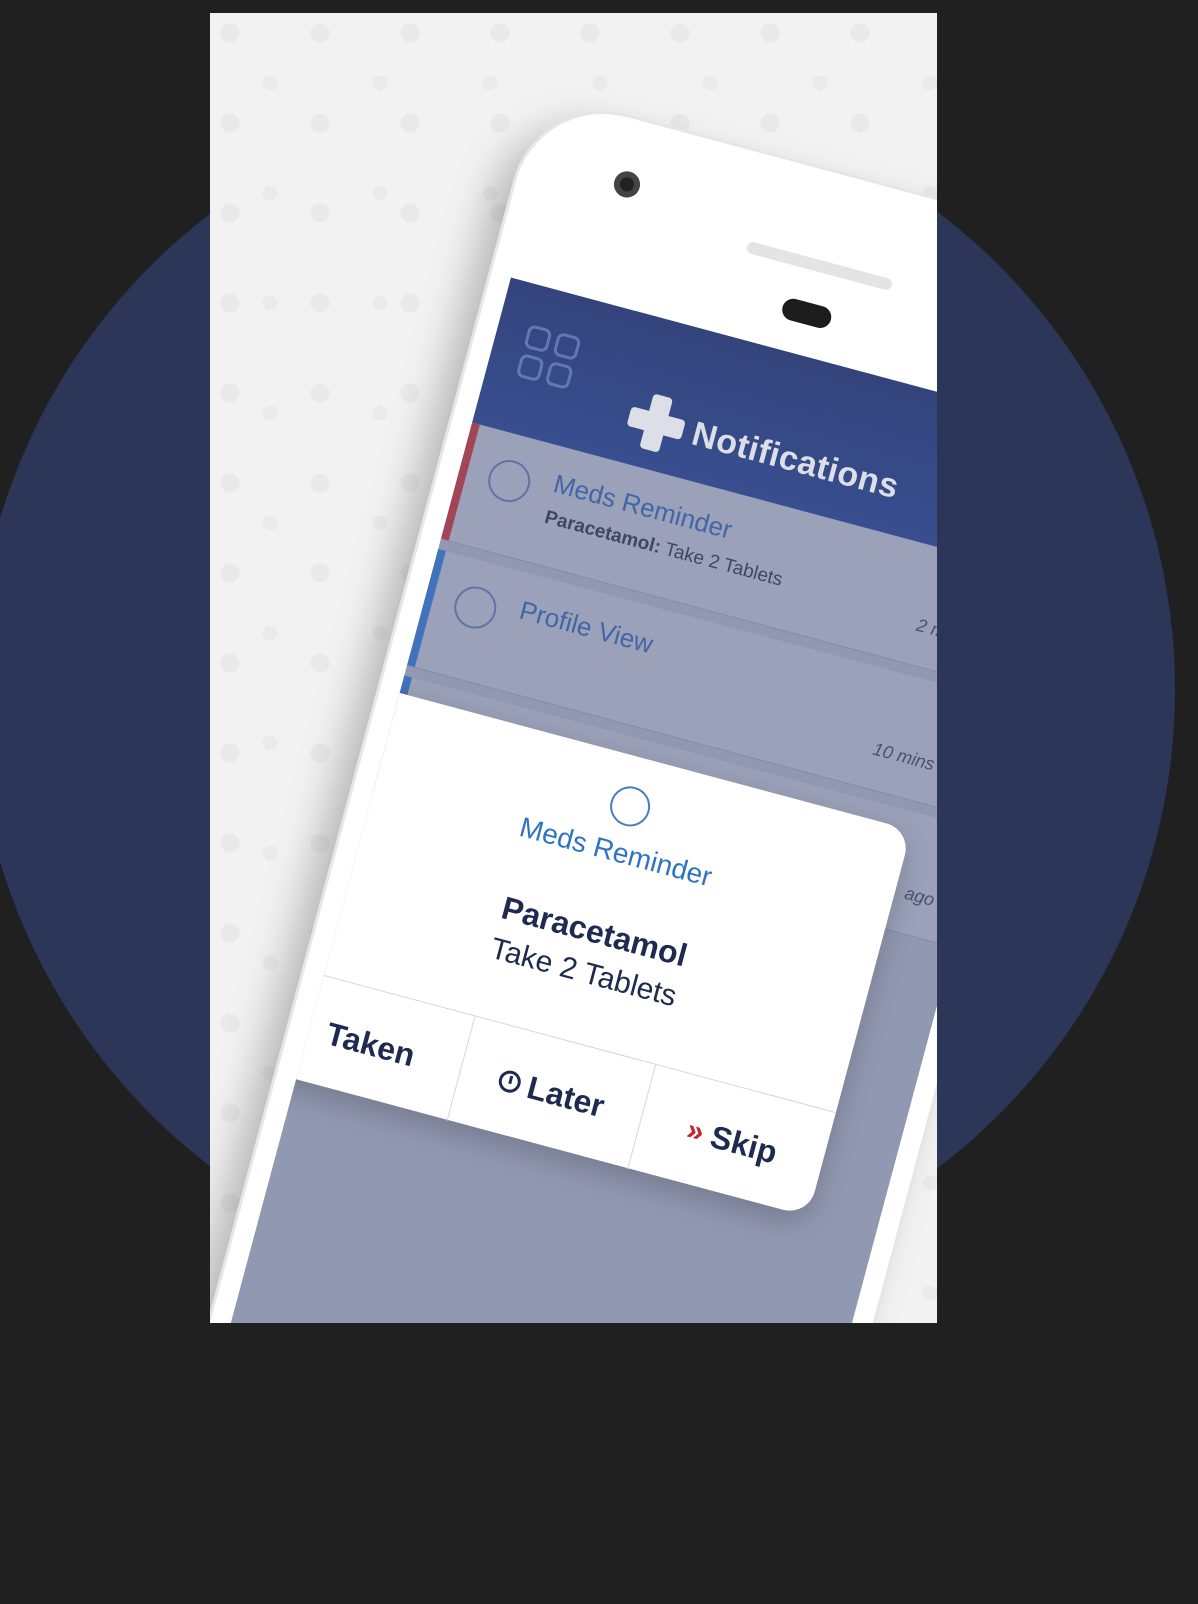  What do you see at coordinates (695, 1131) in the screenshot?
I see `double-chevron-right-icon: »` at bounding box center [695, 1131].